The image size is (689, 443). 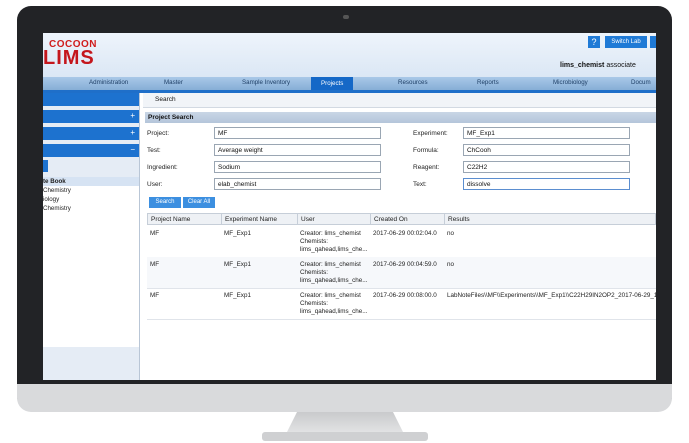 What do you see at coordinates (546, 133) in the screenshot?
I see `experiment-input: MF_Exp1` at bounding box center [546, 133].